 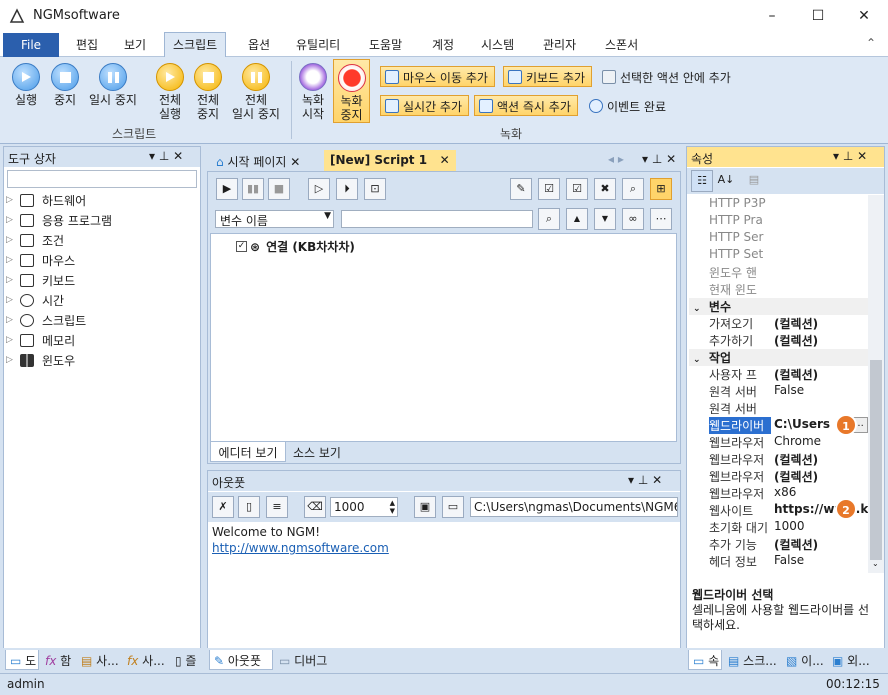 What do you see at coordinates (788, 561) in the screenshot?
I see `prop-row: 헤더 정보 False` at bounding box center [788, 561].